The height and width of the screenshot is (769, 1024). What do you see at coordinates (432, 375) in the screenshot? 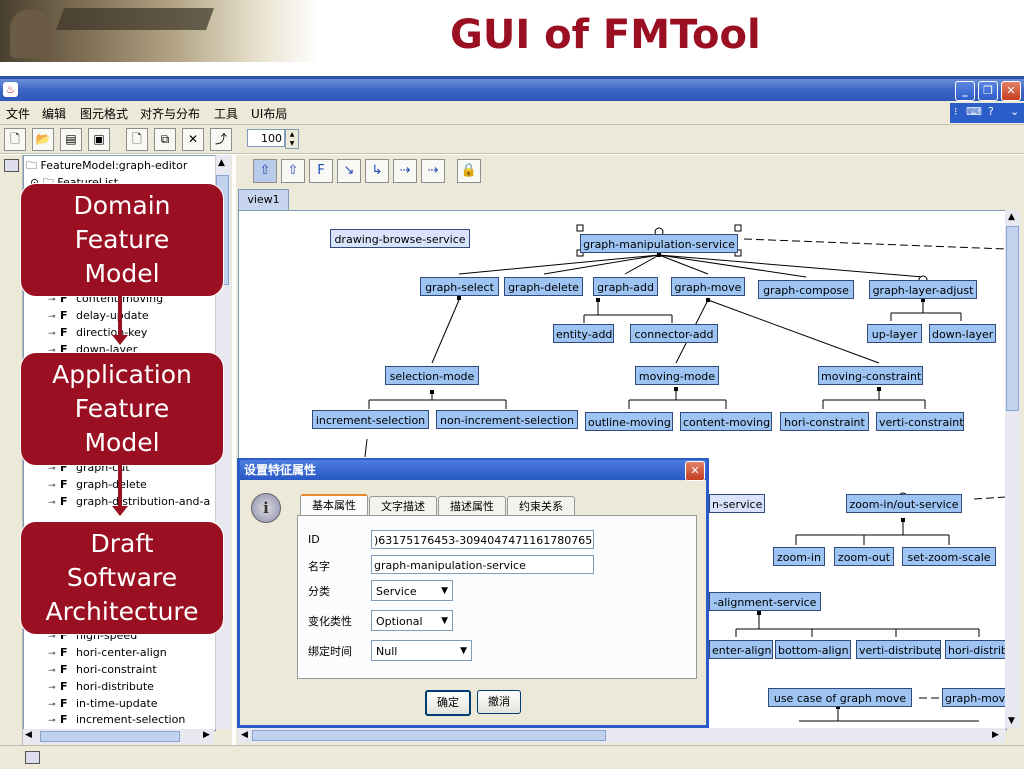
I see `feature-node: selection-mode` at bounding box center [432, 375].